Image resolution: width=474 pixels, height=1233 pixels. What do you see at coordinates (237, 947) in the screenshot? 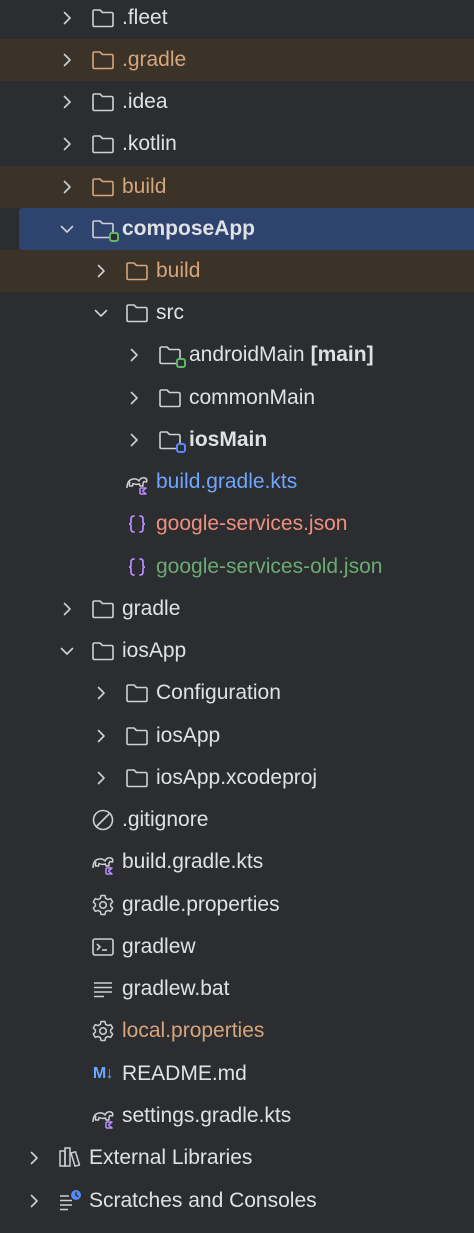
I see `tree-item-gradlew: gradlew` at bounding box center [237, 947].